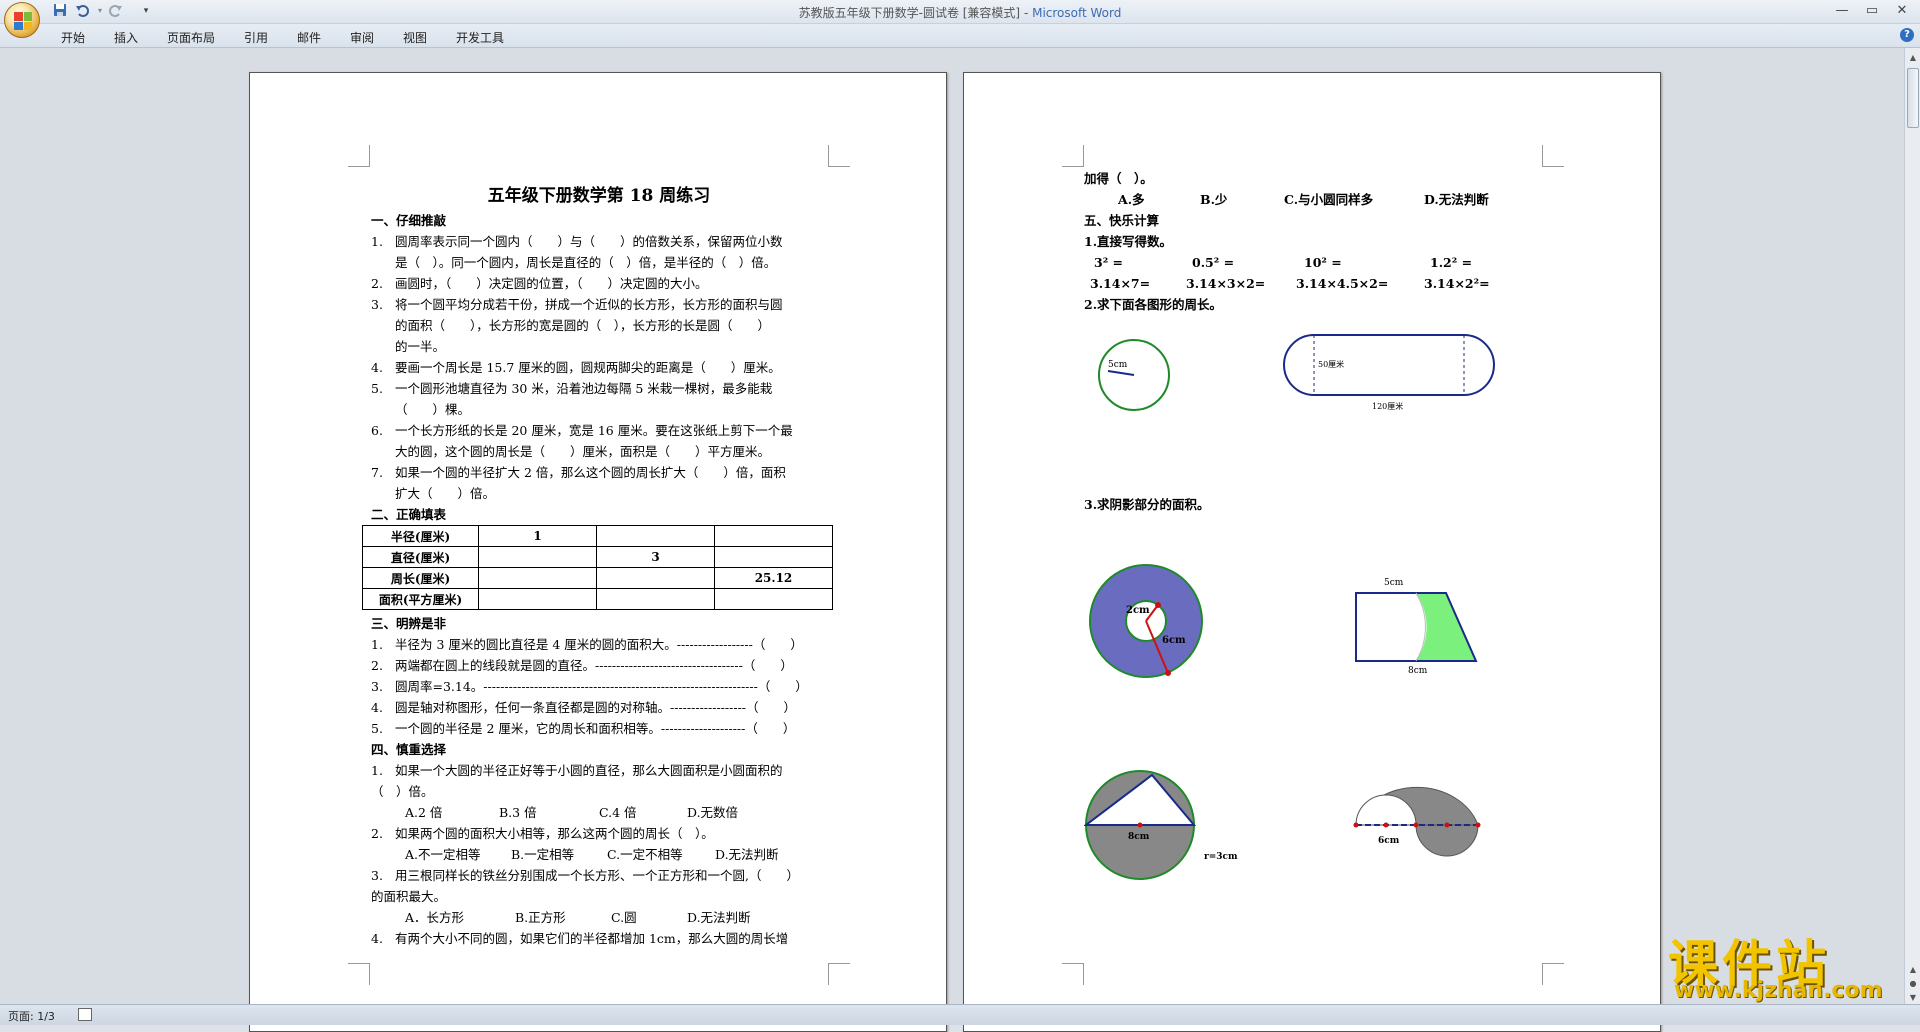 The width and height of the screenshot is (1920, 1032). I want to click on question-text: 大的圆，这个圆的周长是（ ）厘米，面积是（ ）平方厘米。, so click(583, 451).